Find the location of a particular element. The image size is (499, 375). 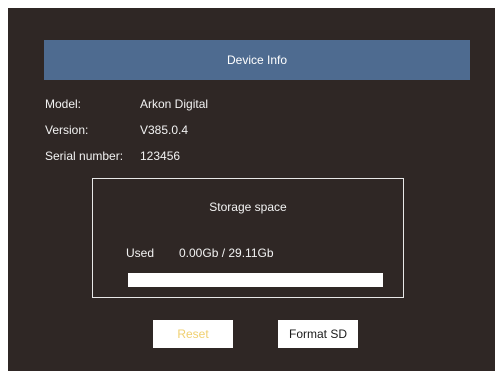

page-title: Device Info is located at coordinates (257, 60).